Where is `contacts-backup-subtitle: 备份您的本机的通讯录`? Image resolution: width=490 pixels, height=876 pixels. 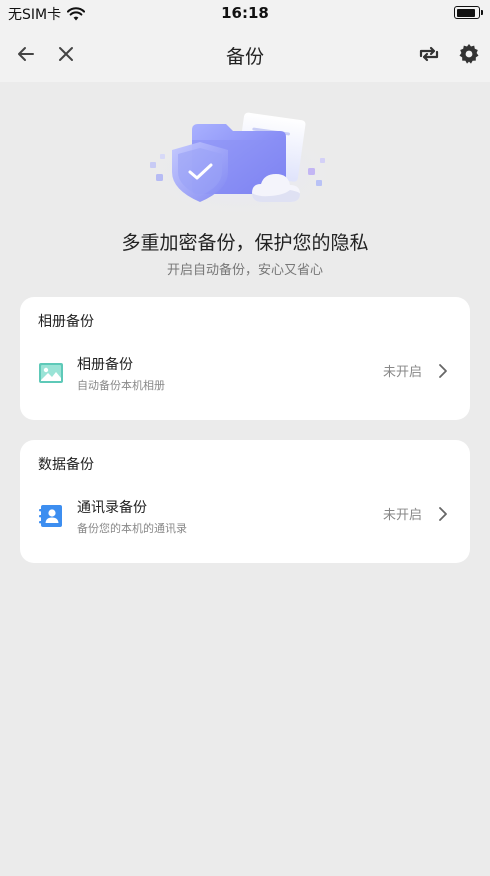
contacts-backup-subtitle: 备份您的本机的通讯录 is located at coordinates (132, 528).